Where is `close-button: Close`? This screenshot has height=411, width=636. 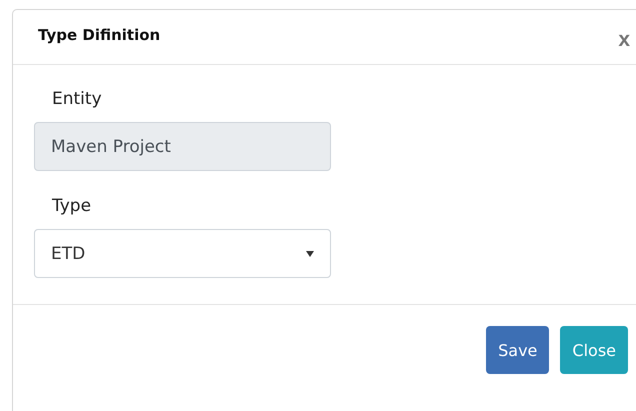 close-button: Close is located at coordinates (594, 350).